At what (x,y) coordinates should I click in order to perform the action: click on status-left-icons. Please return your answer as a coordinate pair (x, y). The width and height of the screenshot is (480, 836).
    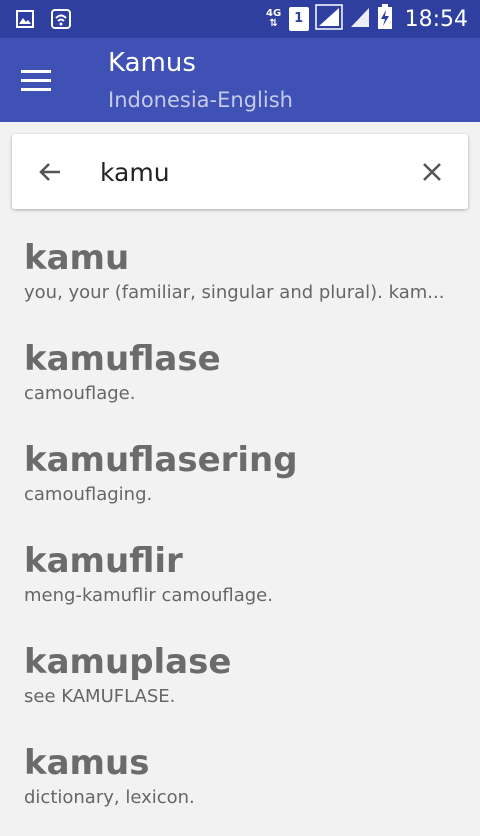
    Looking at the image, I should click on (43, 19).